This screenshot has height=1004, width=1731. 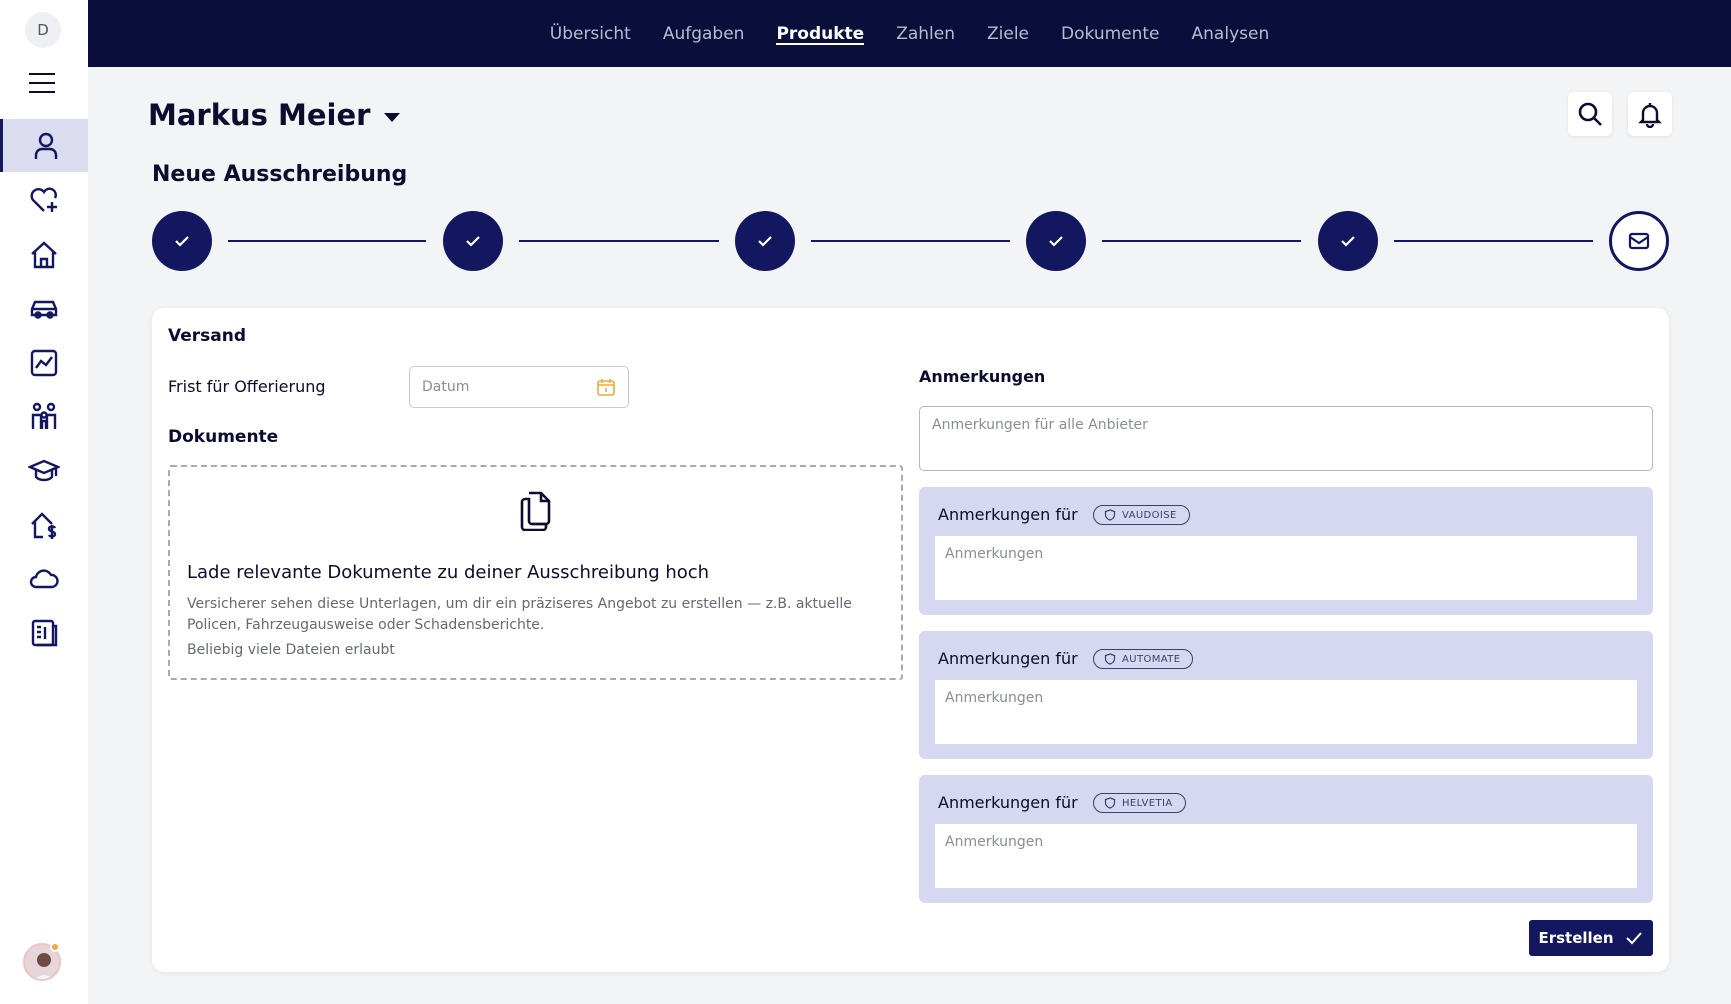 What do you see at coordinates (606, 387) in the screenshot?
I see `calendar-icon` at bounding box center [606, 387].